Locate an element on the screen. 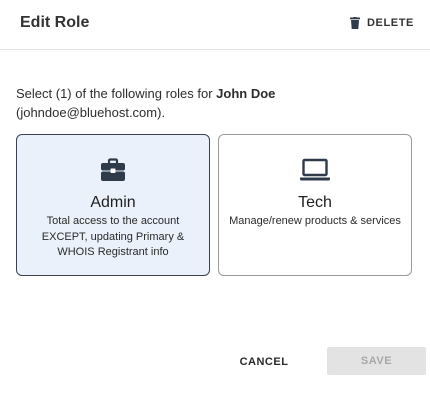 This screenshot has height=394, width=430. briefcase-icon is located at coordinates (113, 170).